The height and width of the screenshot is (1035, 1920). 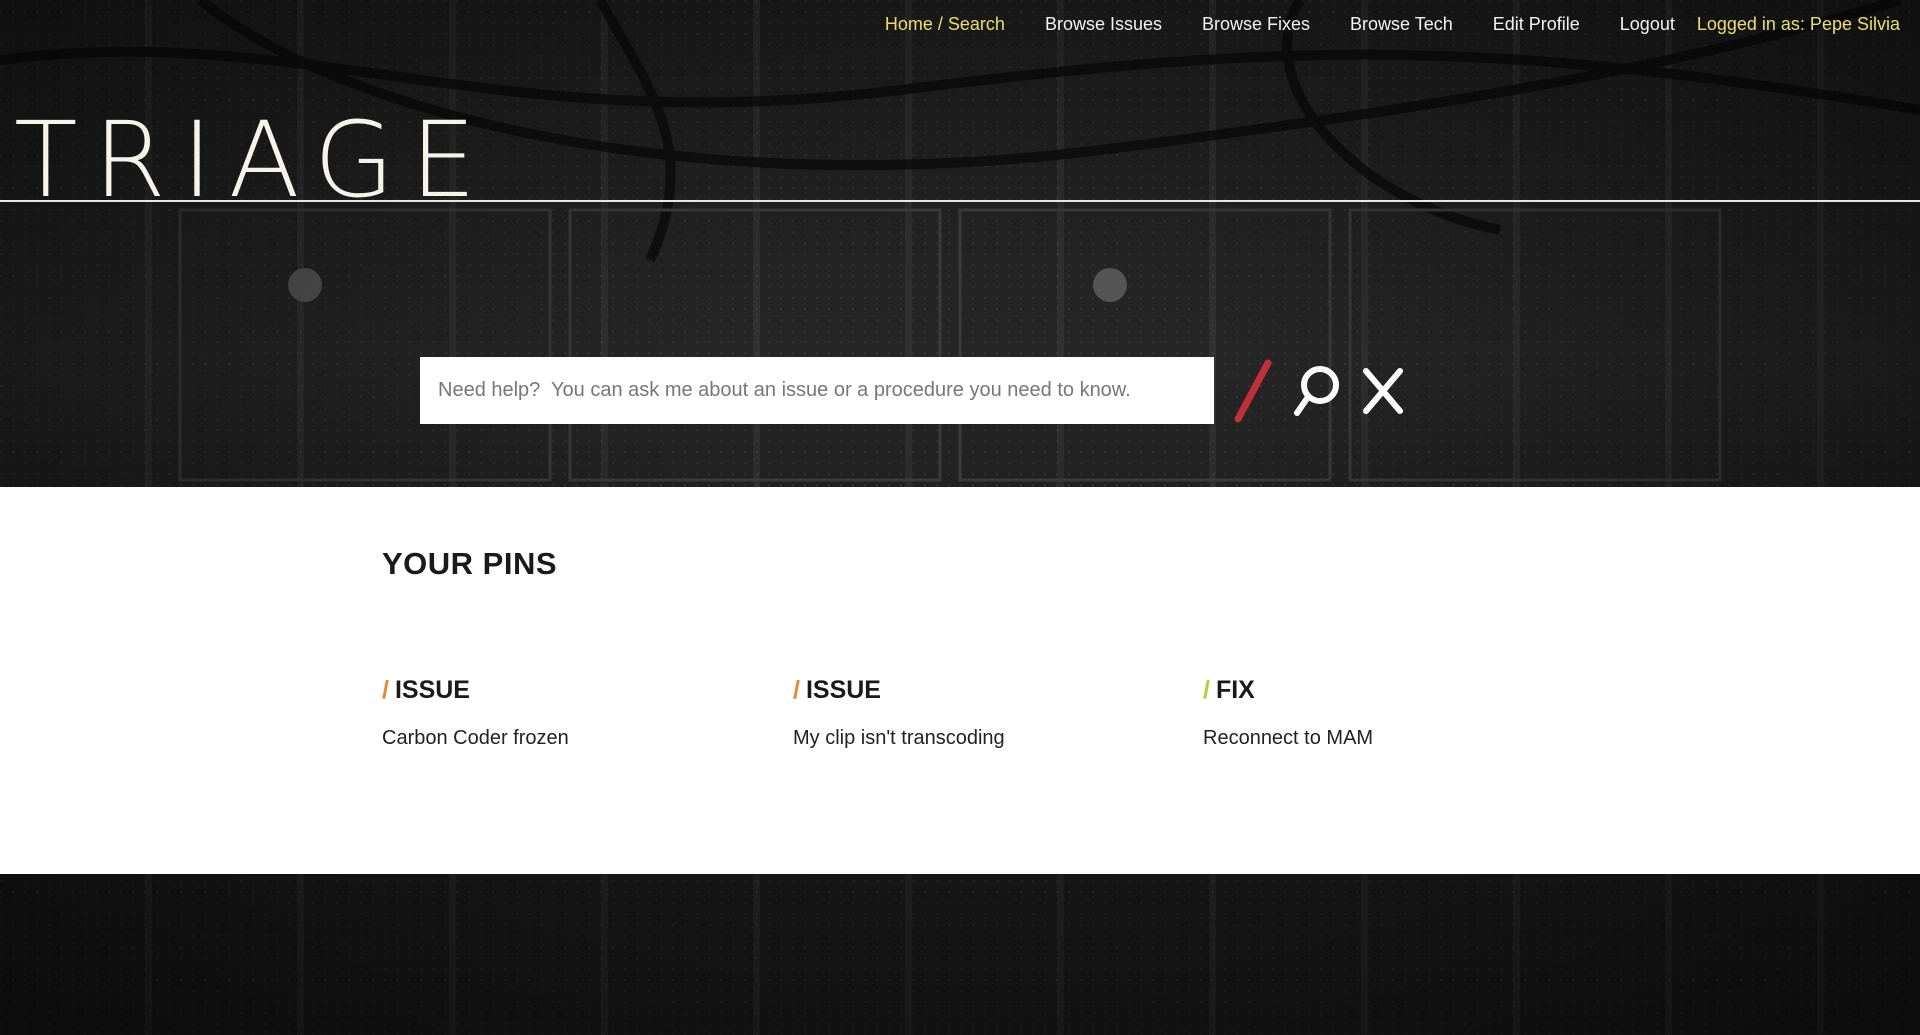 What do you see at coordinates (945, 24) in the screenshot?
I see `nav-home-search: Home / Search` at bounding box center [945, 24].